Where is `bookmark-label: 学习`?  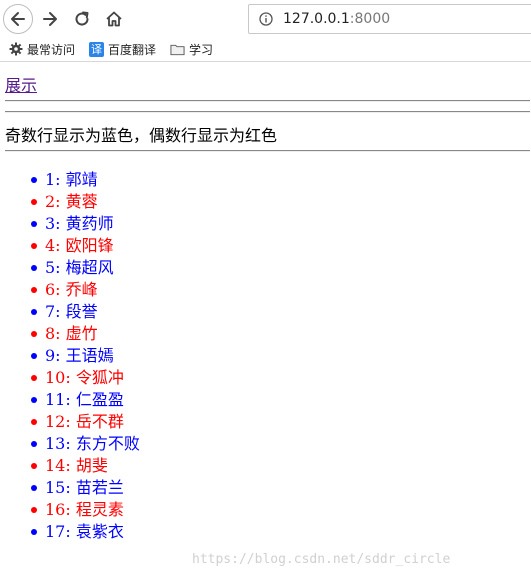
bookmark-label: 学习 is located at coordinates (201, 49).